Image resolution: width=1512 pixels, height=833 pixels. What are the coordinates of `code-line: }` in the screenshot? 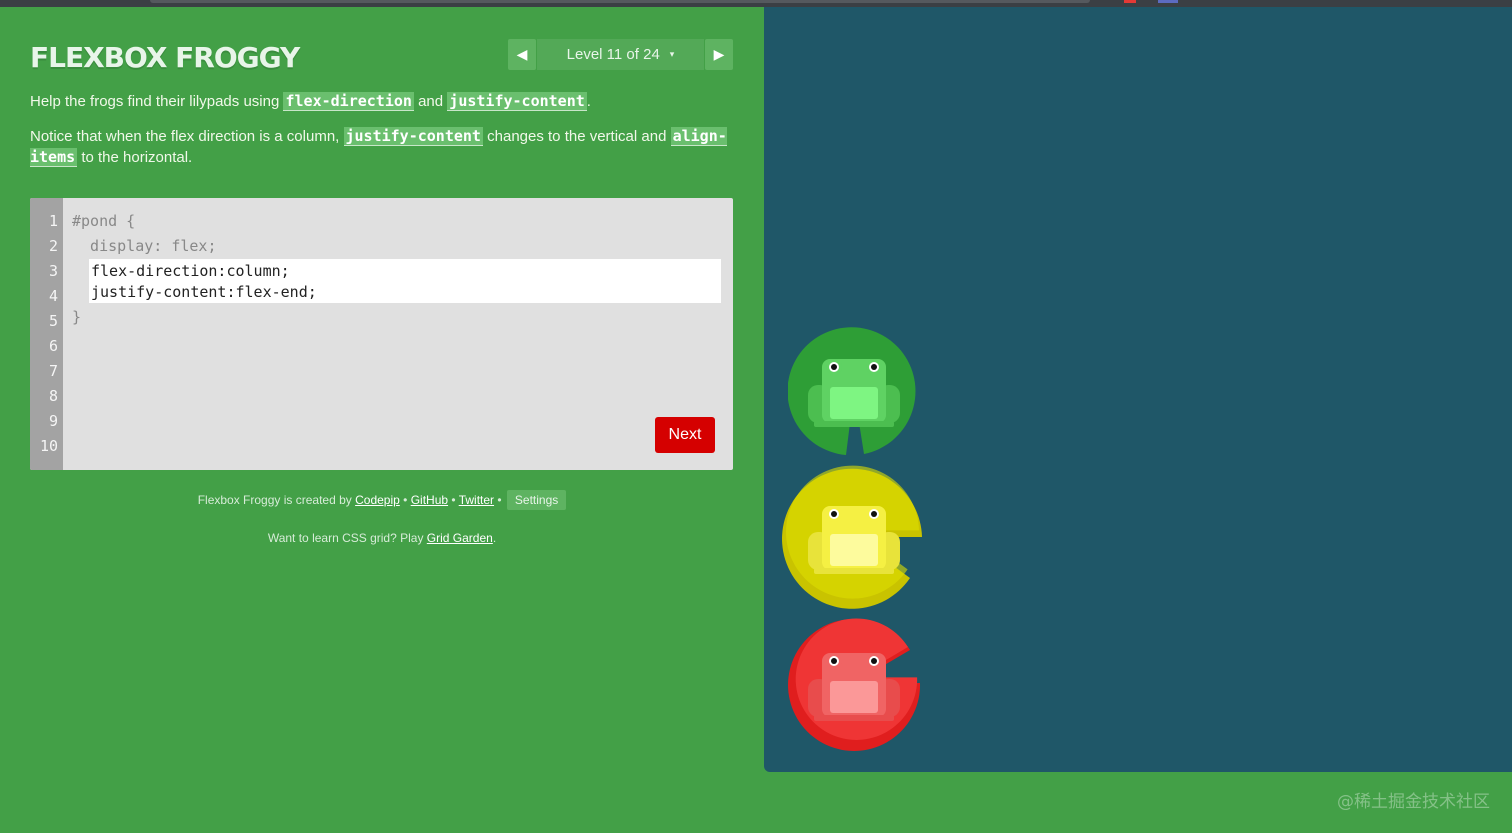 It's located at (77, 317).